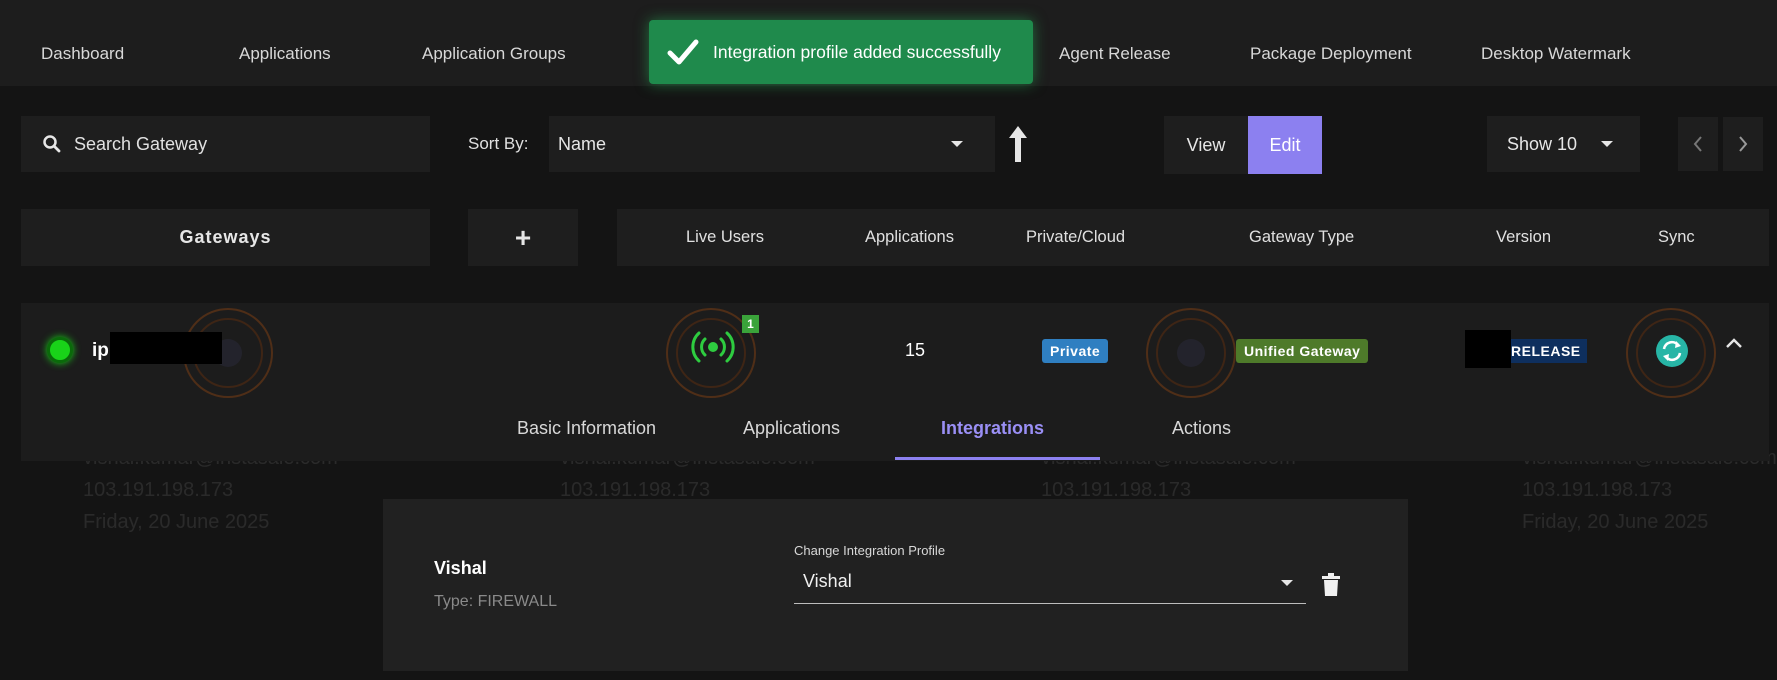 This screenshot has width=1777, height=680. I want to click on sync-icon, so click(1672, 351).